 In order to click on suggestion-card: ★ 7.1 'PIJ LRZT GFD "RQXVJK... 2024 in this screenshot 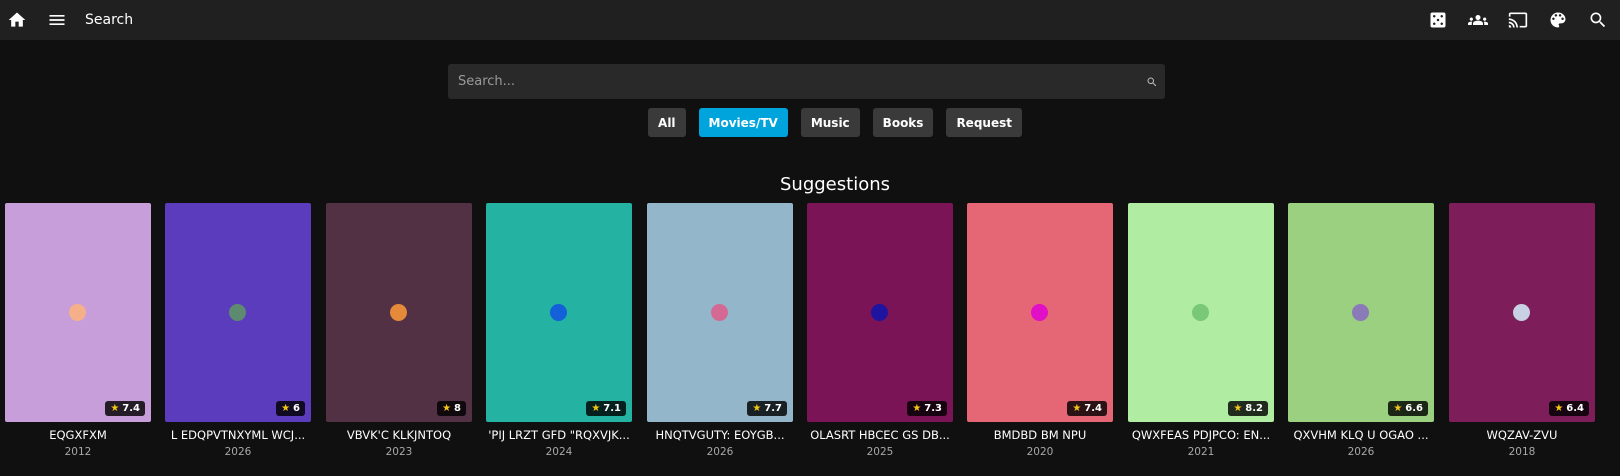, I will do `click(559, 333)`.